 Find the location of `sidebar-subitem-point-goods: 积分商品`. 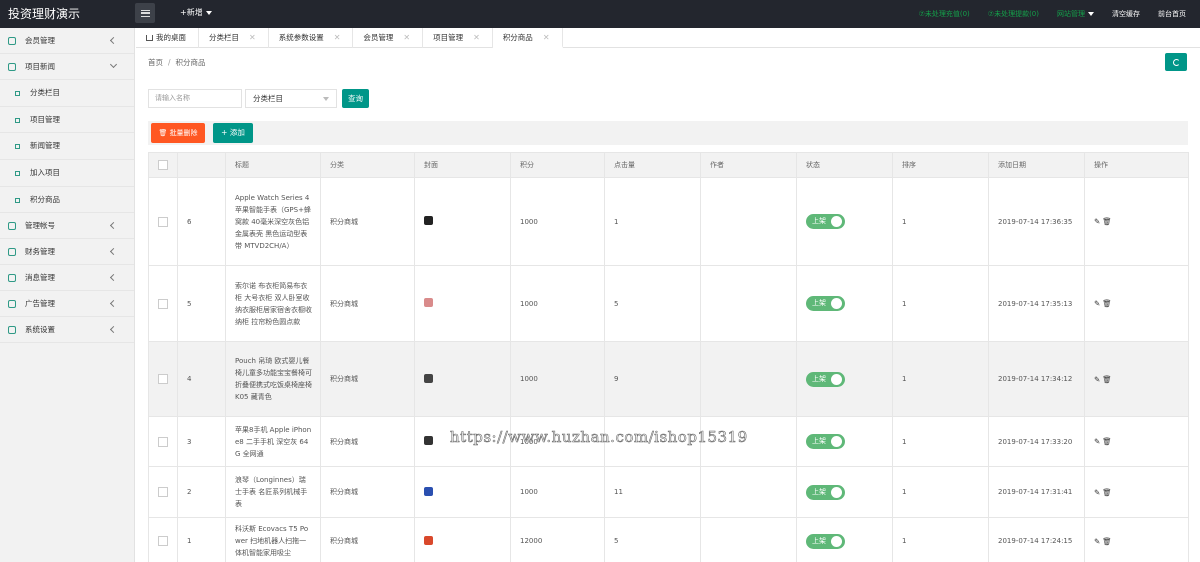

sidebar-subitem-point-goods: 积分商品 is located at coordinates (67, 200).